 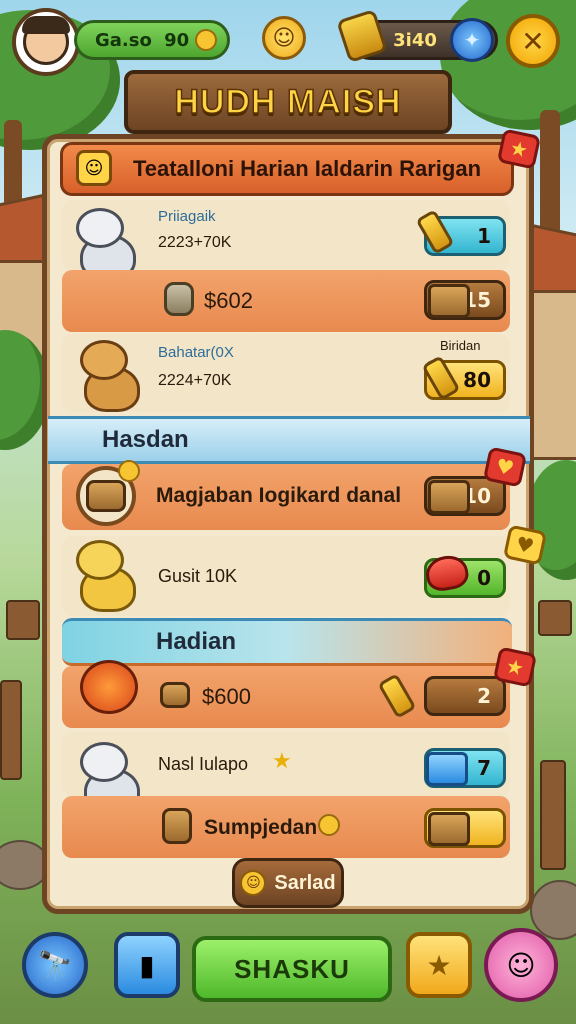 I want to click on telescope-button: 🔭, so click(x=55, y=965).